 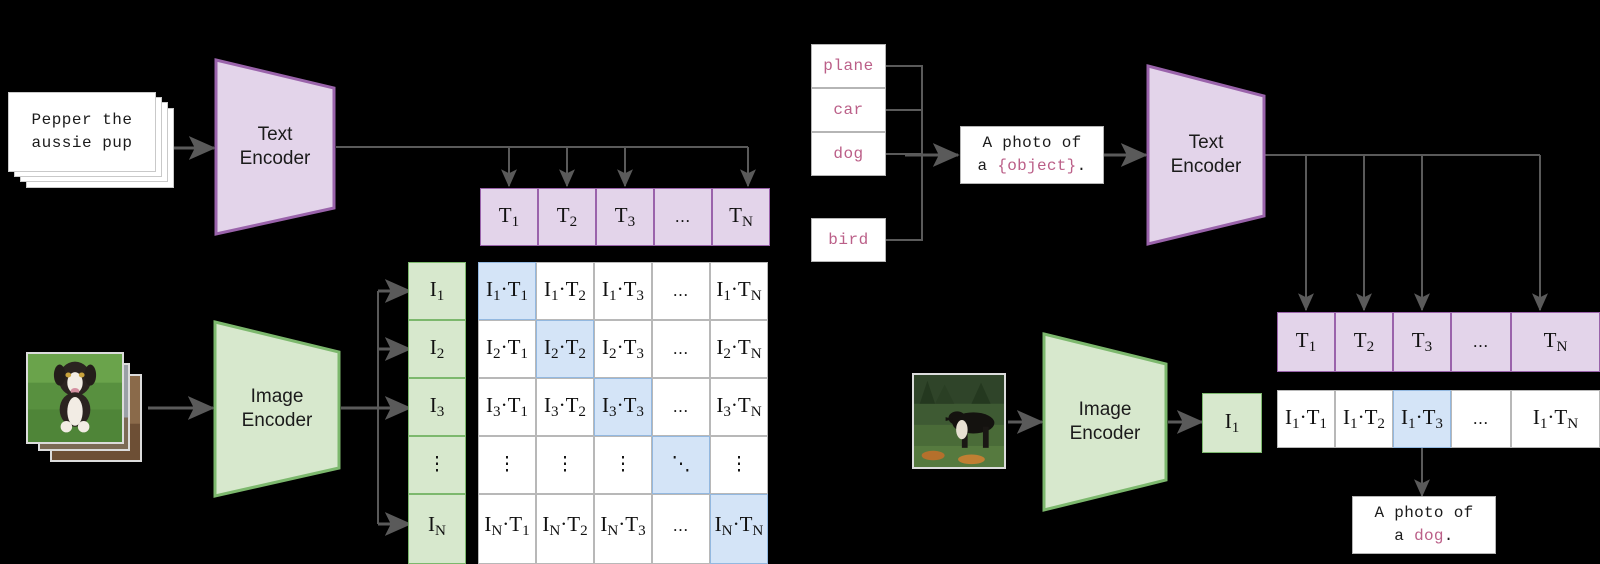 What do you see at coordinates (848, 66) in the screenshot?
I see `class-label-plane: plane` at bounding box center [848, 66].